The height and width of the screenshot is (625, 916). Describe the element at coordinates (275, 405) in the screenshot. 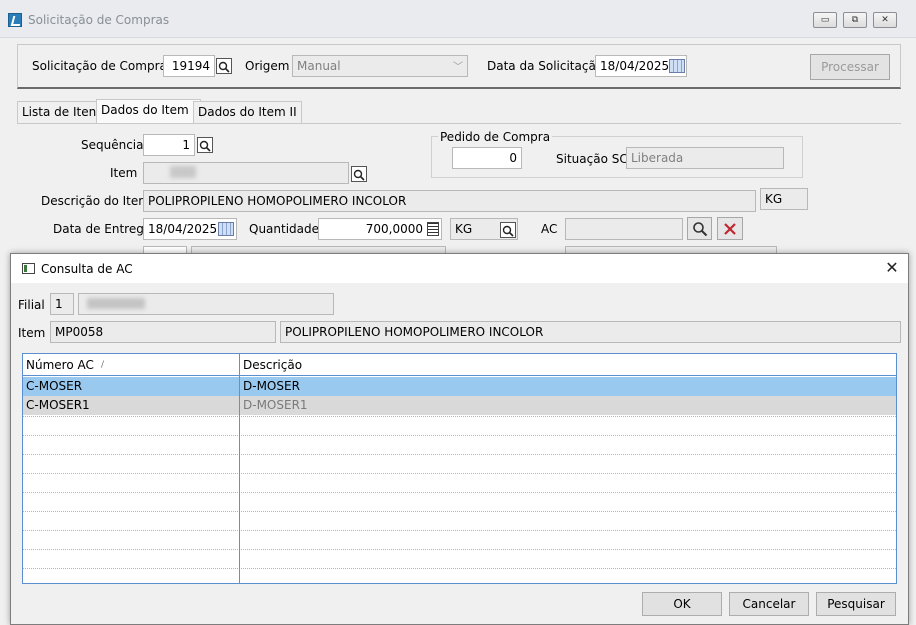

I see `cell-descricao: D-MOSER1` at that location.